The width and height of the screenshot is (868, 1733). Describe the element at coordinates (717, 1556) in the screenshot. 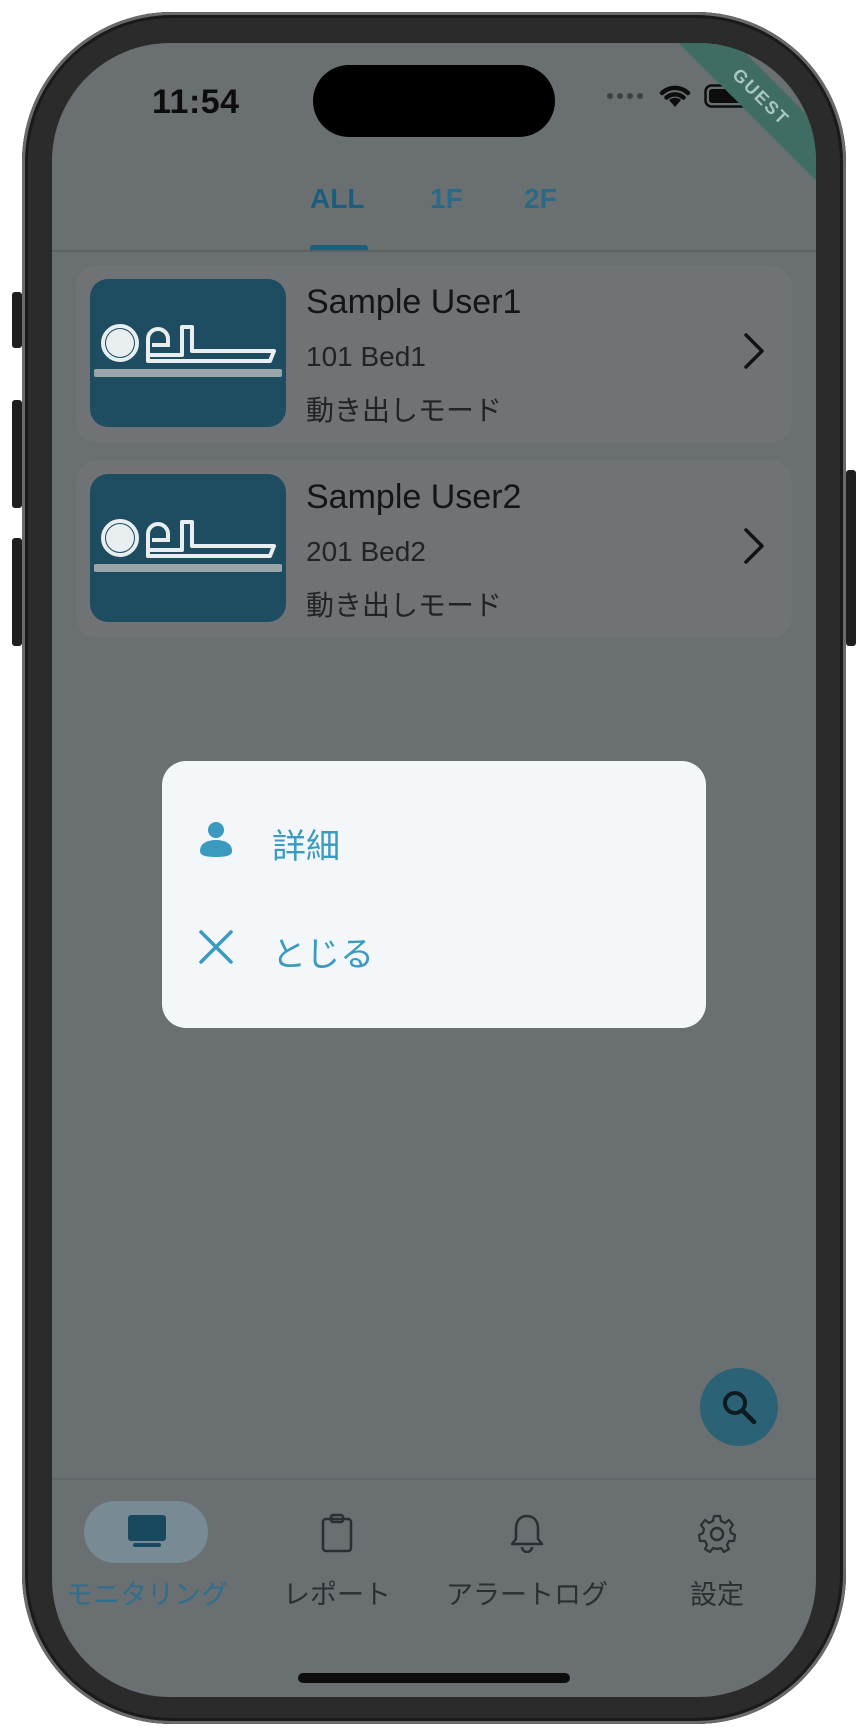

I see `nav-item-settings: 設定` at that location.